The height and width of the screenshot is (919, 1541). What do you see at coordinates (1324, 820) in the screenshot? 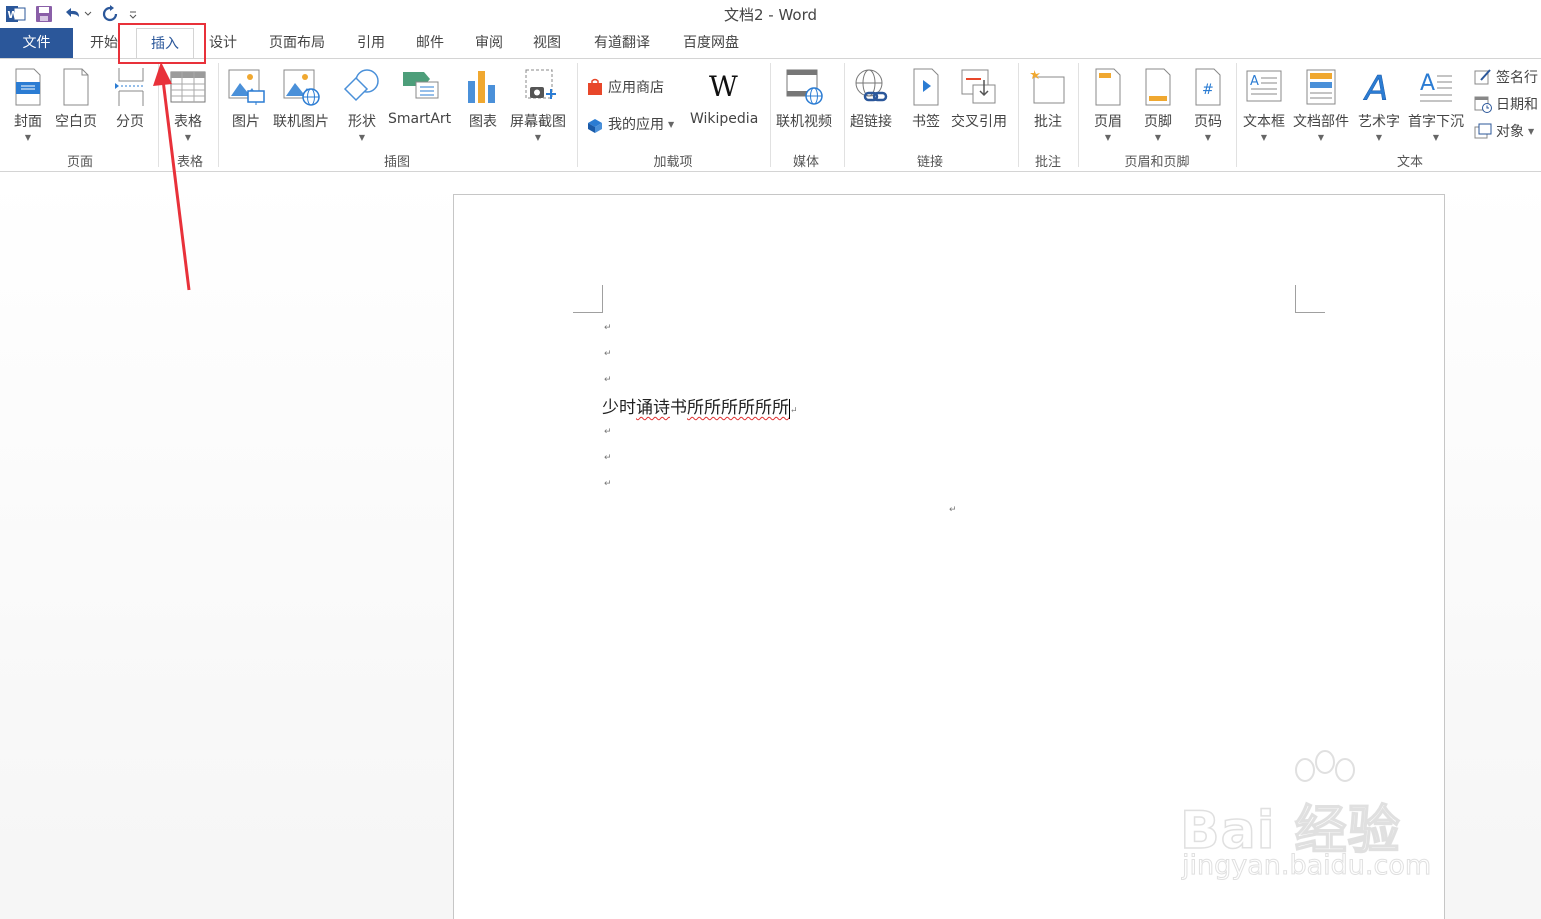
I see `baidu-watermark: Bai 经验 jingyan.baidu.com` at bounding box center [1324, 820].